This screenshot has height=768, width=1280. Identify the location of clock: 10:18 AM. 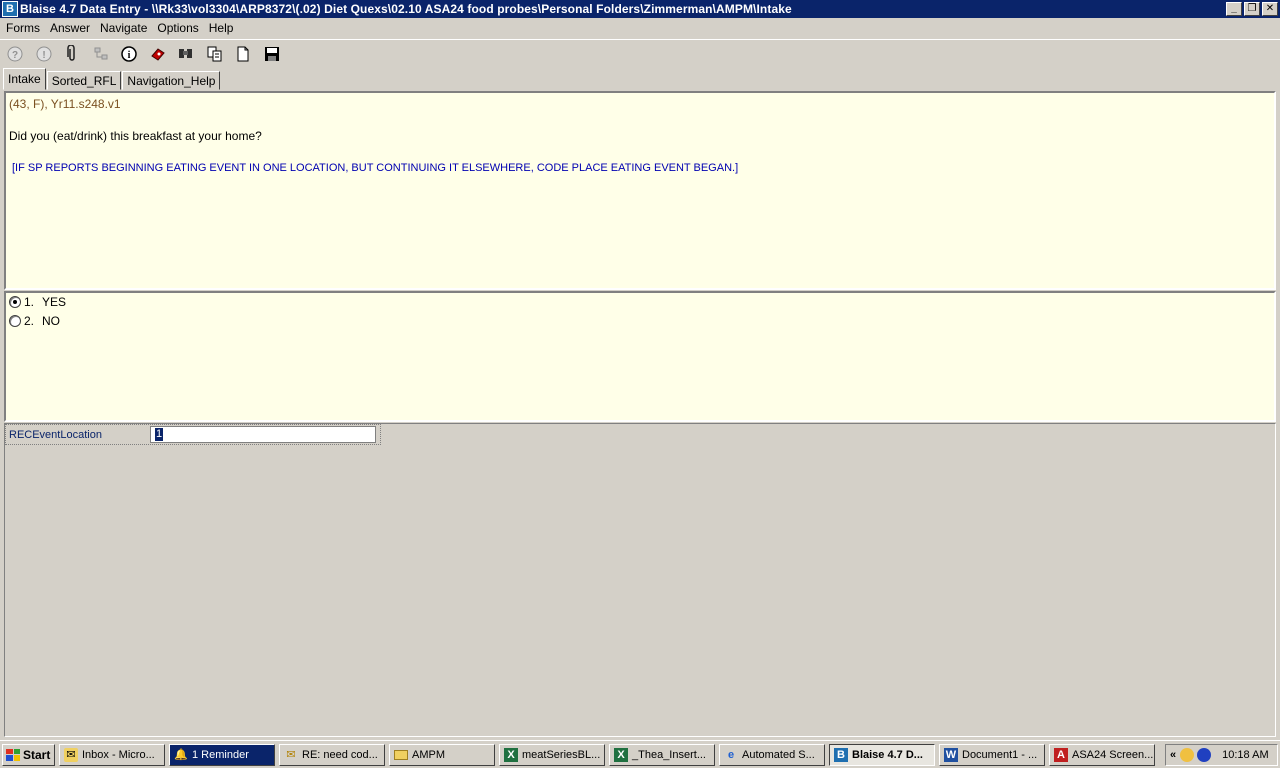
(1245, 755).